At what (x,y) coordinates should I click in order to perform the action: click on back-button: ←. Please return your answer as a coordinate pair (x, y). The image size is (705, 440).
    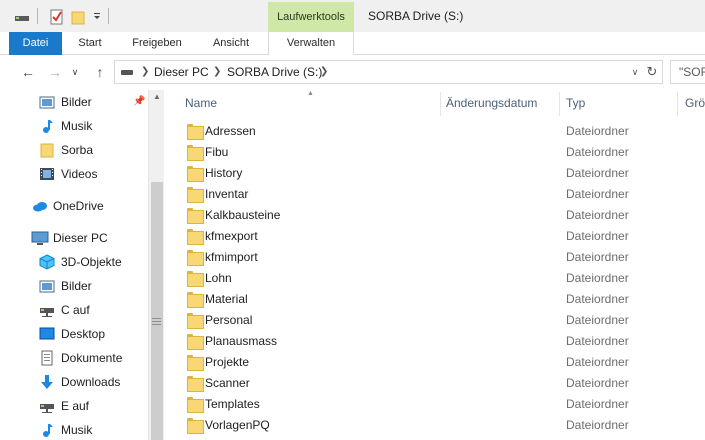
    Looking at the image, I should click on (28, 72).